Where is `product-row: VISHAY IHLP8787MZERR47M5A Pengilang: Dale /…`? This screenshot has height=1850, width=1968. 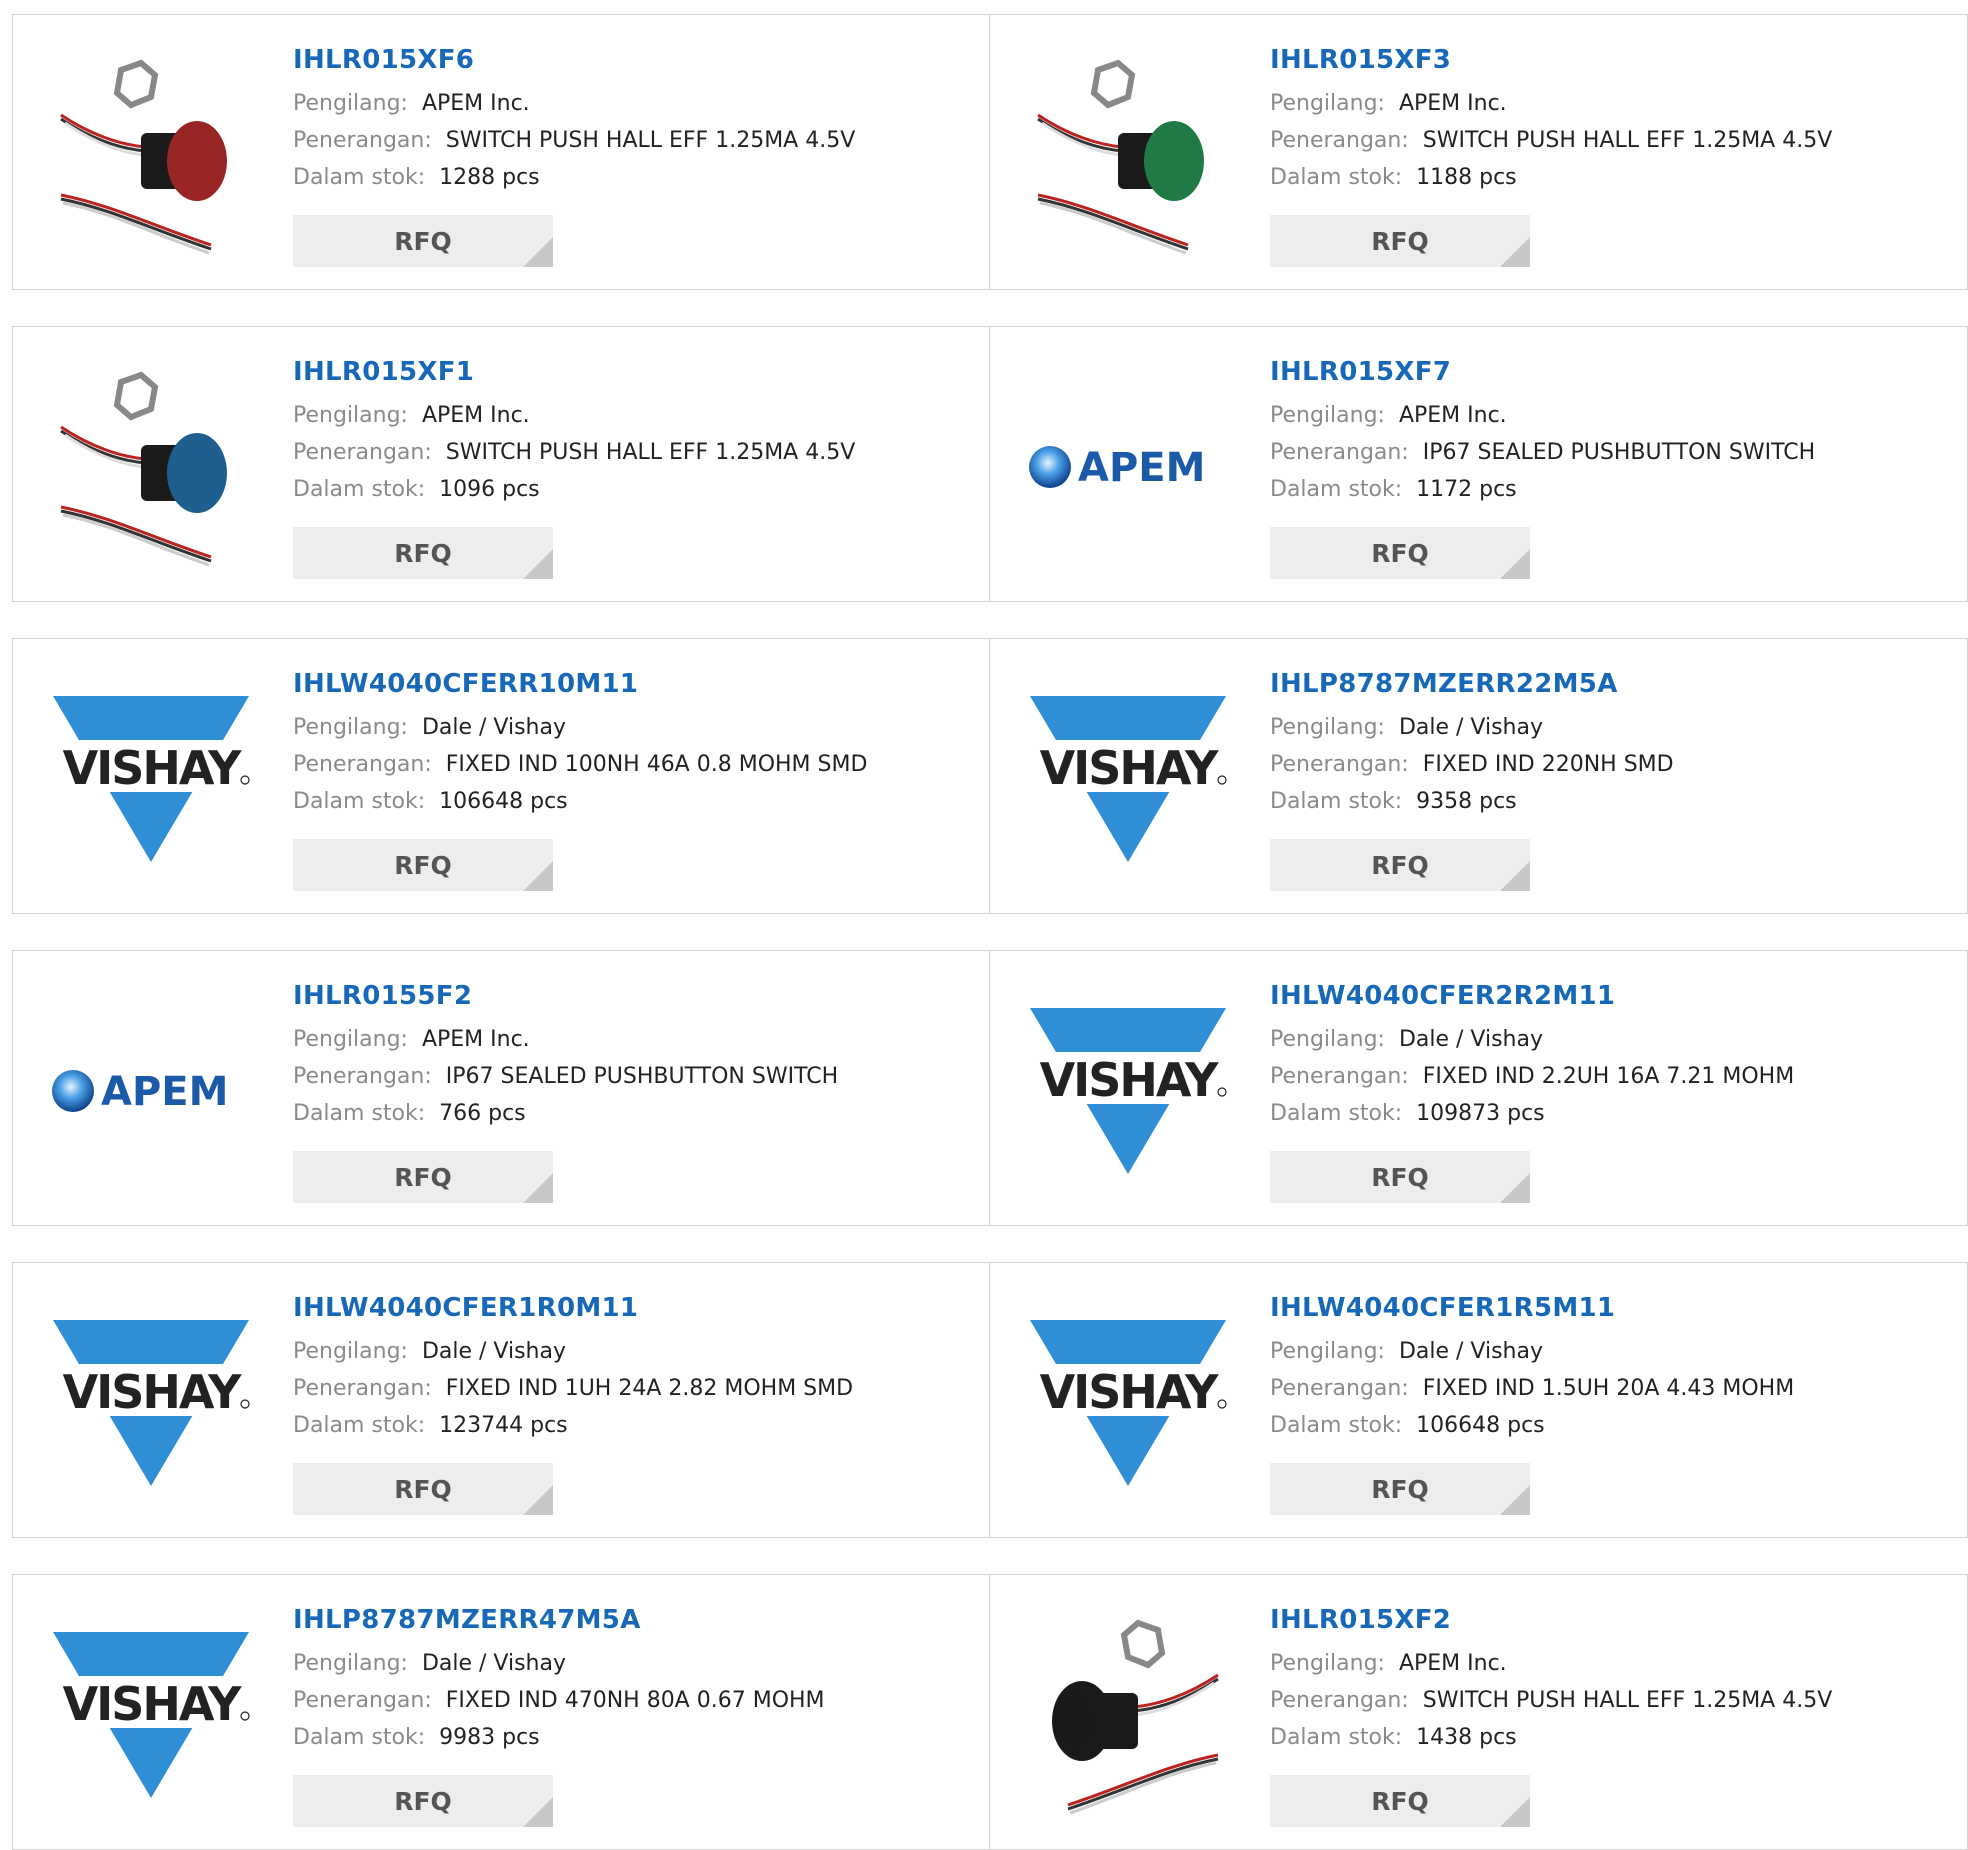
product-row: VISHAY IHLP8787MZERR47M5A Pengilang: Dale /… is located at coordinates (990, 1712).